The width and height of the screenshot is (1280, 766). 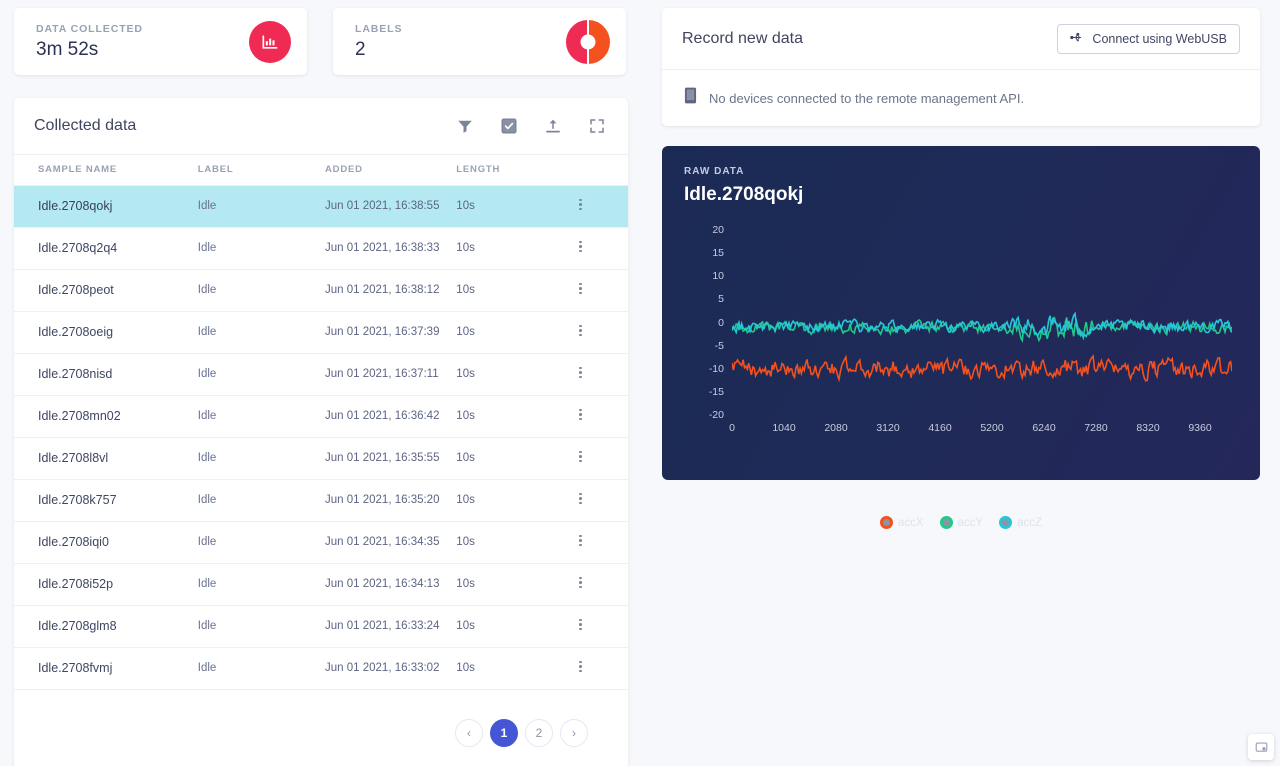 What do you see at coordinates (321, 728) in the screenshot?
I see `pagination: ‹ 1 2 ›` at bounding box center [321, 728].